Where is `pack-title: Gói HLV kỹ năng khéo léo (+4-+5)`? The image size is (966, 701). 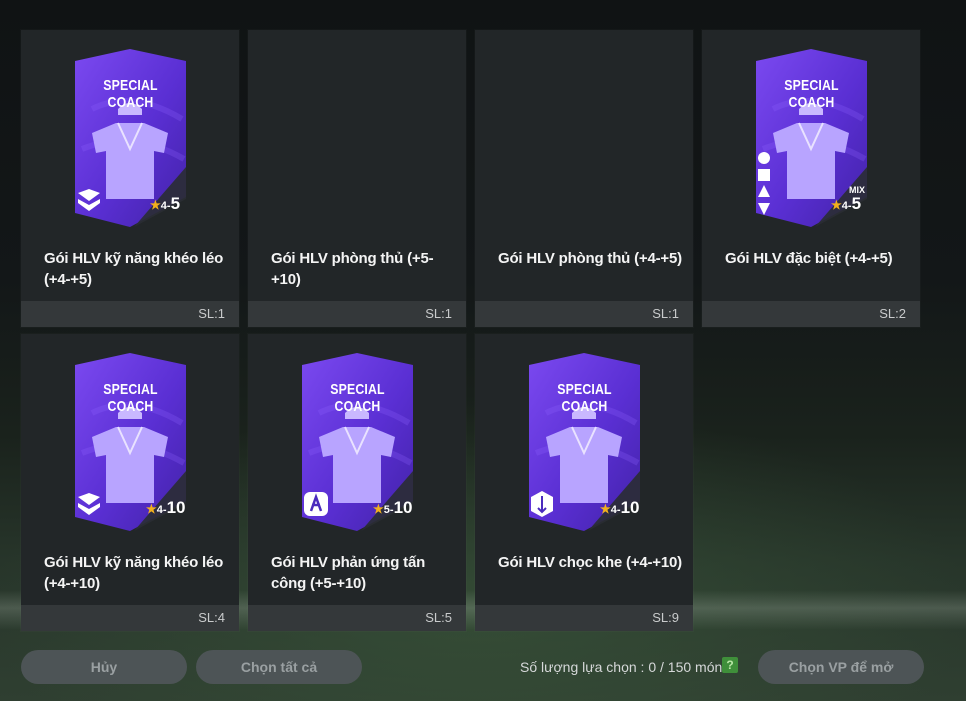 pack-title: Gói HLV kỹ năng khéo léo (+4-+5) is located at coordinates (134, 269).